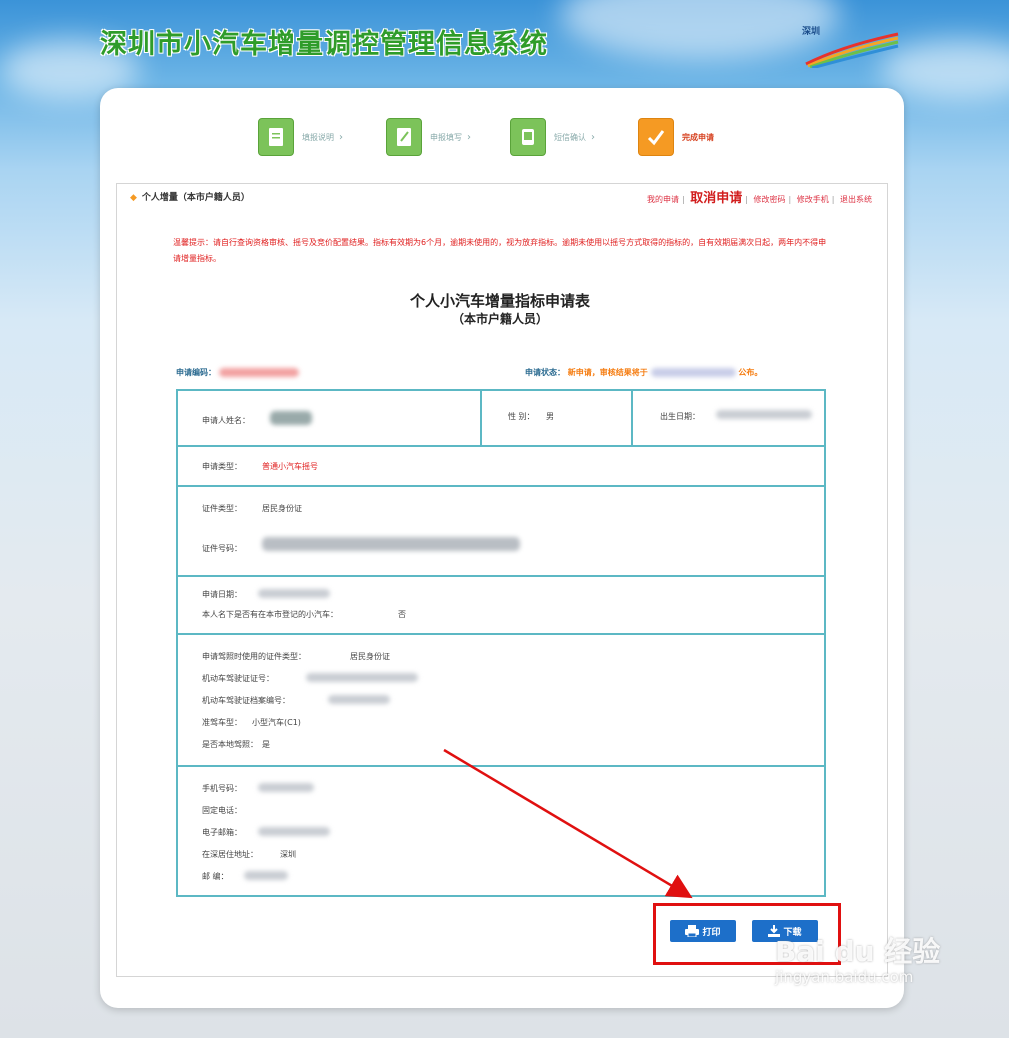 The width and height of the screenshot is (1009, 1038). Describe the element at coordinates (230, 854) in the screenshot. I see `address-label: 在深居住地址：` at that location.